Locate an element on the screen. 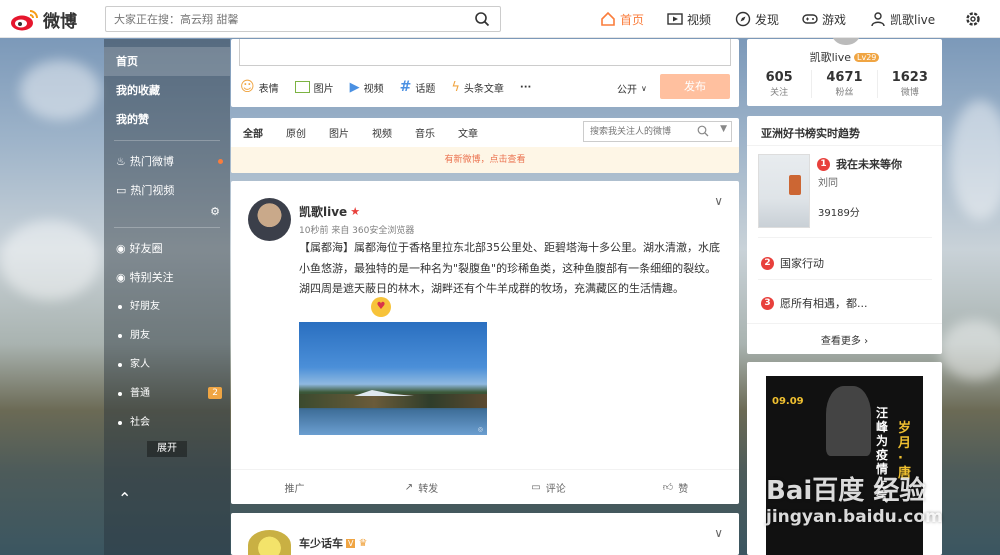 Image resolution: width=1000 pixels, height=555 pixels. nav-home: 首页 is located at coordinates (622, 19).